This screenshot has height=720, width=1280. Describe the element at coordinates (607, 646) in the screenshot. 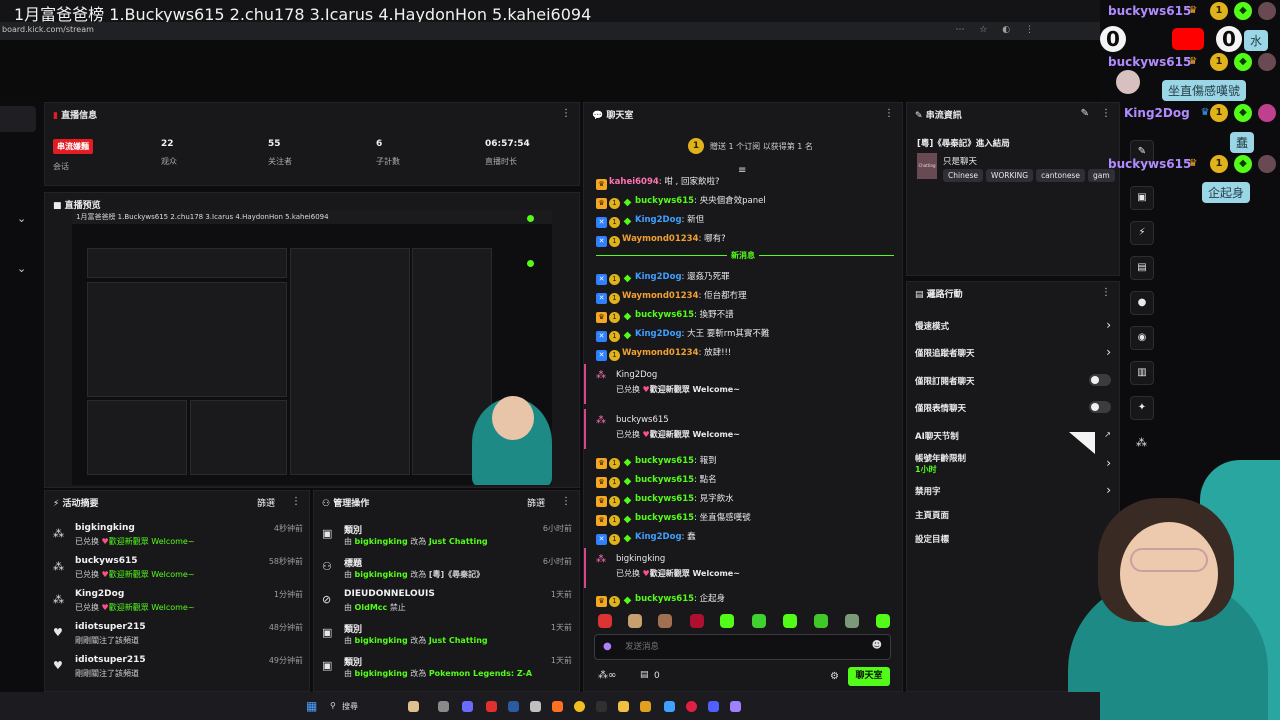

I see `mic-icon: ●` at that location.